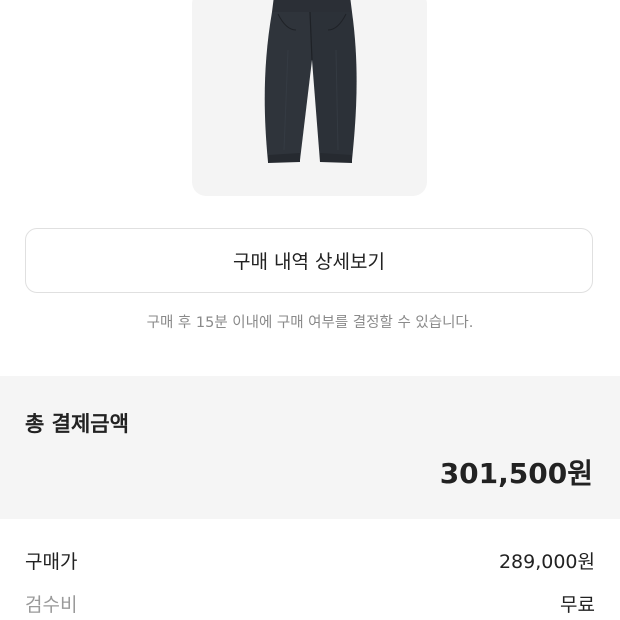 The height and width of the screenshot is (620, 620). Describe the element at coordinates (310, 603) in the screenshot. I see `inspection-fee-row: 검수비 무료` at that location.